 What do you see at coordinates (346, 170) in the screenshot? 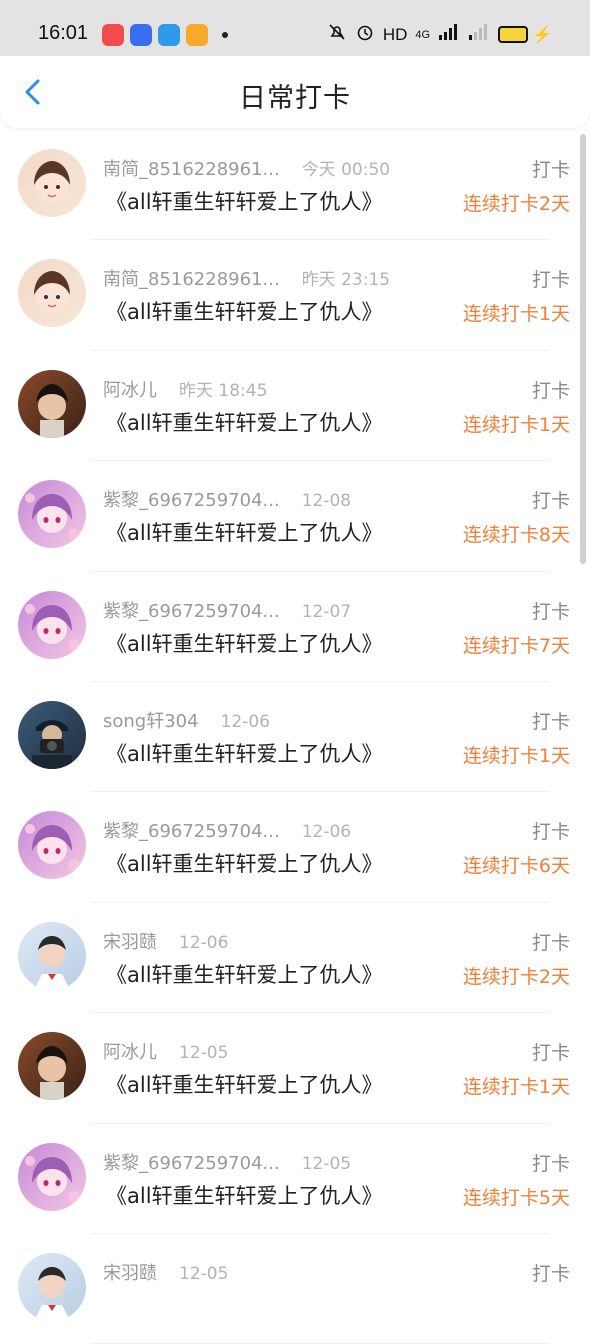
I see `checkin-time: 今天 00:50` at bounding box center [346, 170].